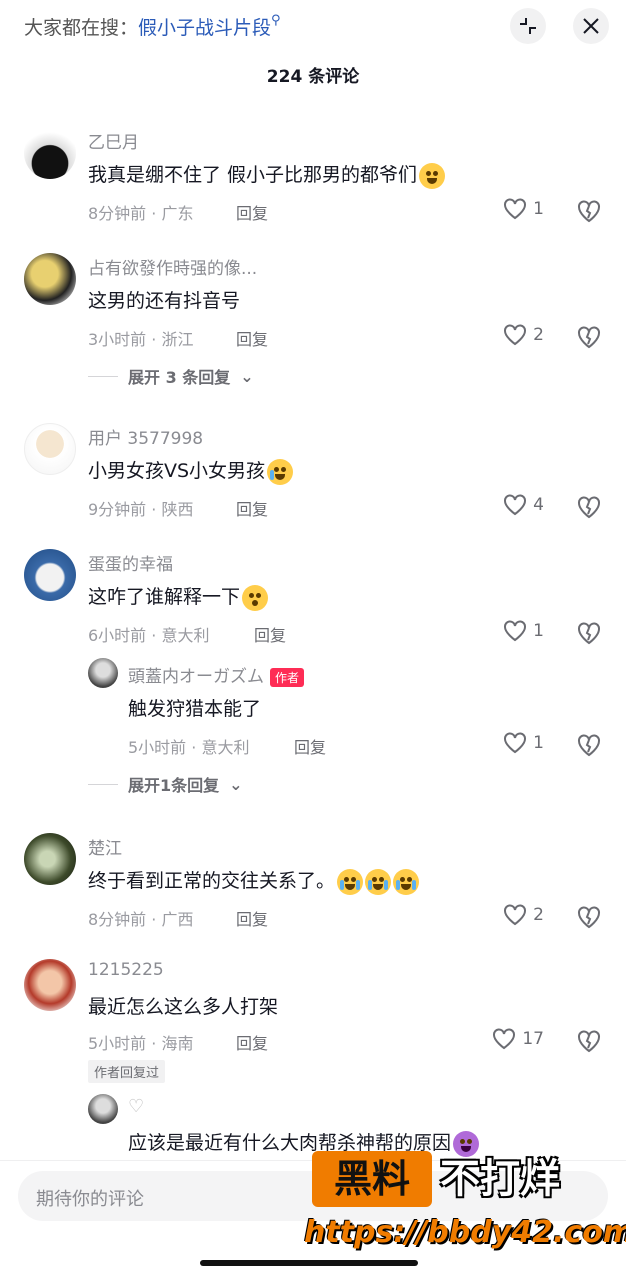  I want to click on minimize-button, so click(528, 26).